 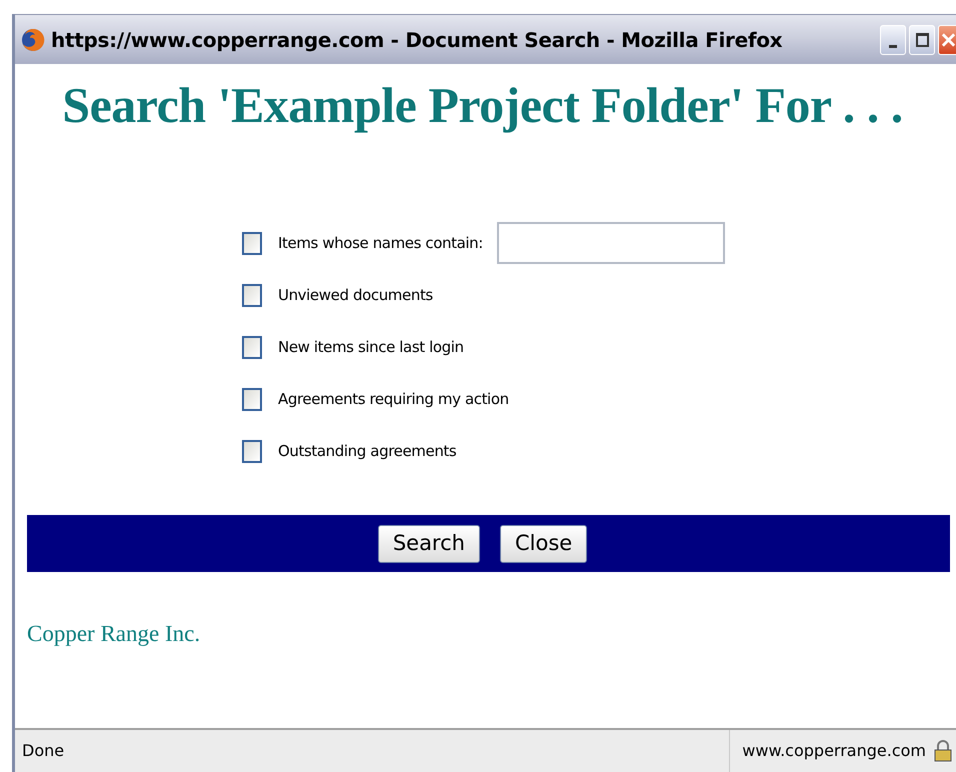 What do you see at coordinates (114, 634) in the screenshot?
I see `company-name: Copper Range Inc.` at bounding box center [114, 634].